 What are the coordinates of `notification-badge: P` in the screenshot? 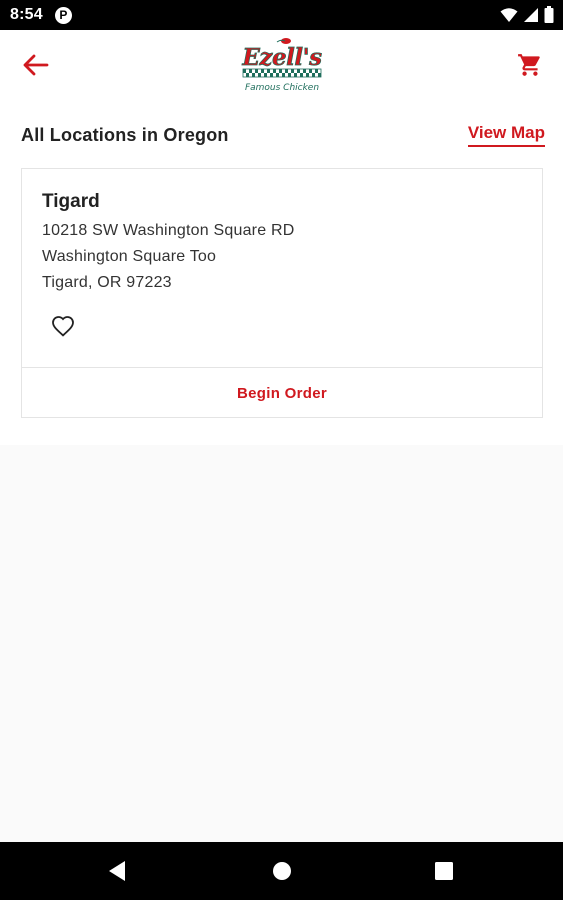 It's located at (63, 15).